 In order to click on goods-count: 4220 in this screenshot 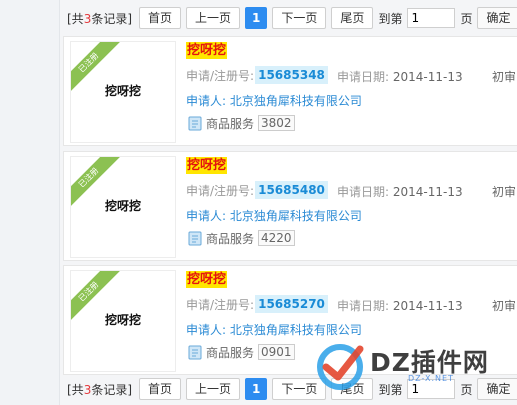, I will do `click(276, 238)`.